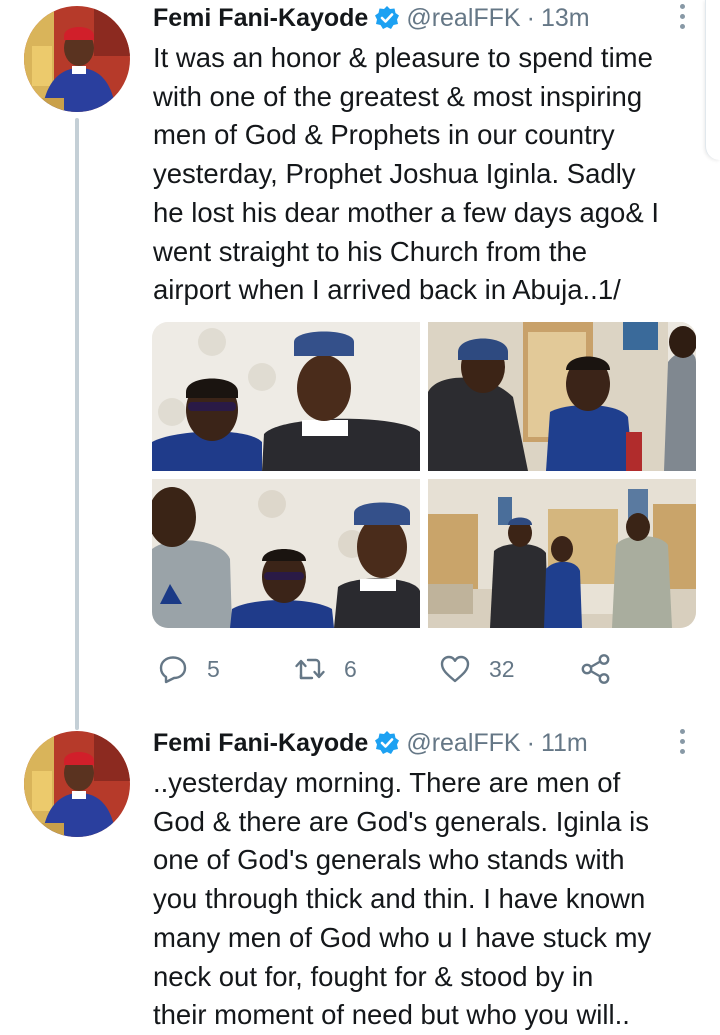 Image resolution: width=720 pixels, height=1035 pixels. Describe the element at coordinates (213, 668) in the screenshot. I see `reply-count: 5` at that location.